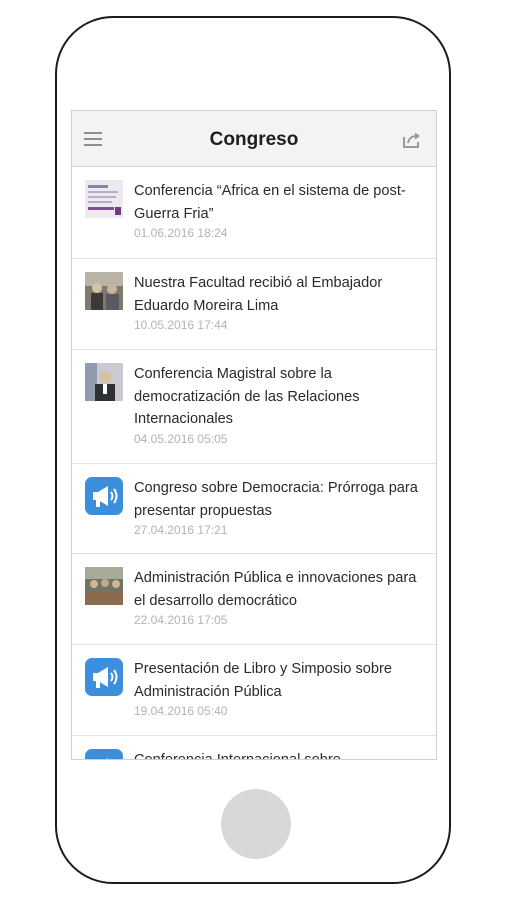 This screenshot has width=506, height=900. Describe the element at coordinates (412, 140) in the screenshot. I see `share-icon` at that location.